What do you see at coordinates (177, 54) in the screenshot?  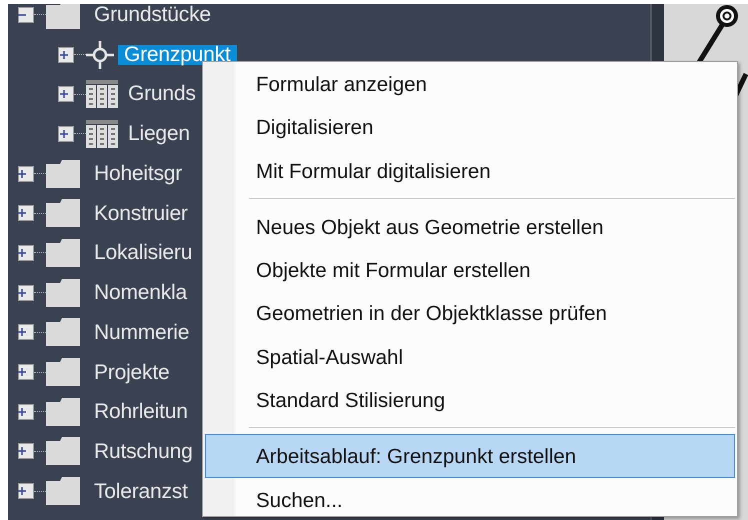 I see `tree-item: Grenzpunkt` at bounding box center [177, 54].